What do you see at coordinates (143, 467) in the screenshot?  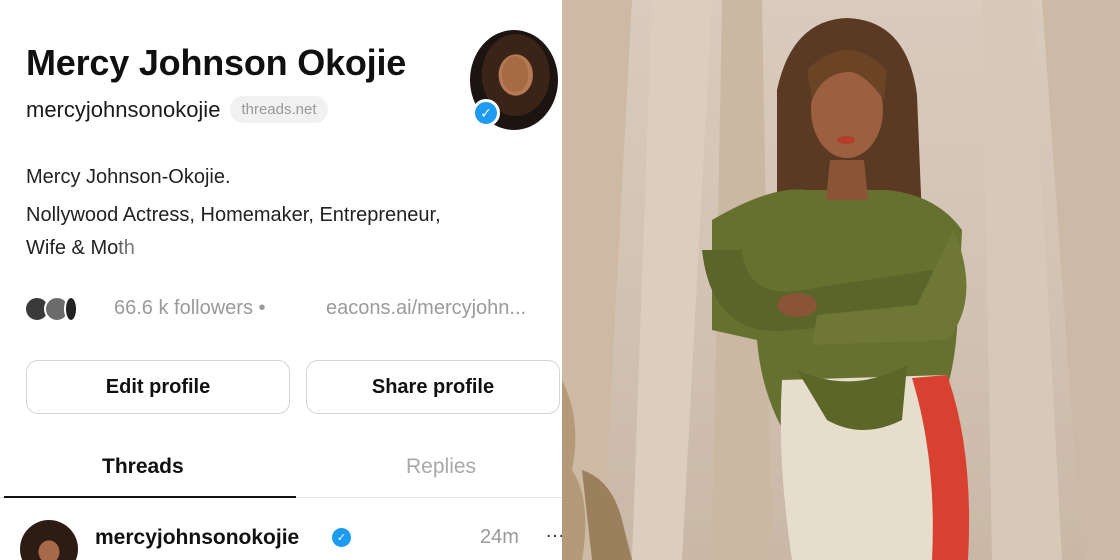 I see `tab-threads: Threads` at bounding box center [143, 467].